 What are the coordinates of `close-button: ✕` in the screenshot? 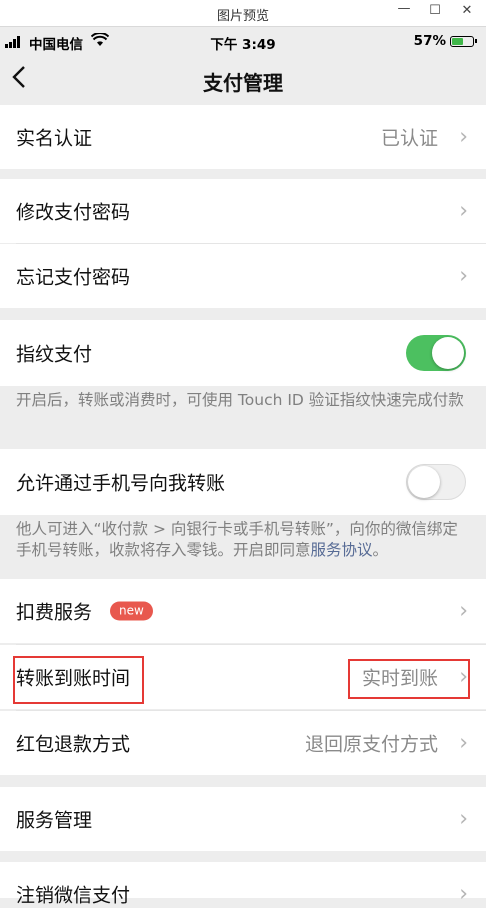 It's located at (467, 10).